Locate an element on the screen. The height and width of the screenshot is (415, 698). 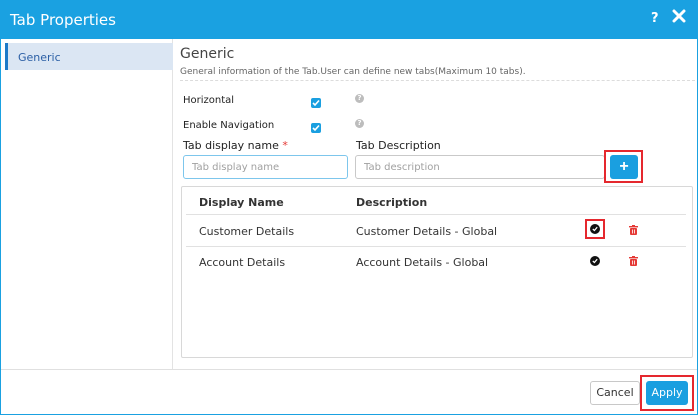
section-title: Generic is located at coordinates (207, 54).